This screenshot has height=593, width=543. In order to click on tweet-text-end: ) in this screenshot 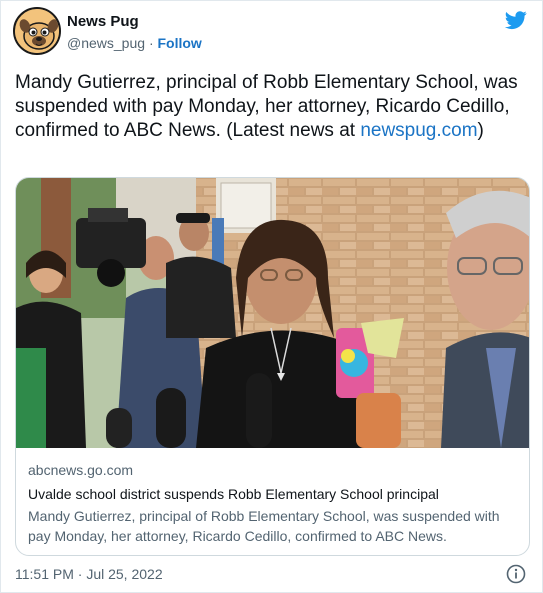, I will do `click(480, 130)`.